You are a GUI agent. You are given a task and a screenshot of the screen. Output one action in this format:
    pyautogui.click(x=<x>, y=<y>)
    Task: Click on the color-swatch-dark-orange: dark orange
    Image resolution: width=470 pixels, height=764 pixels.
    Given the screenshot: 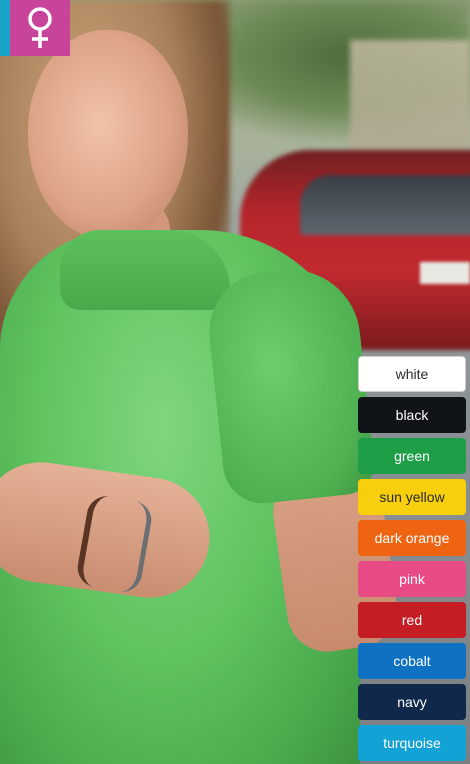 What is the action you would take?
    pyautogui.click(x=412, y=538)
    